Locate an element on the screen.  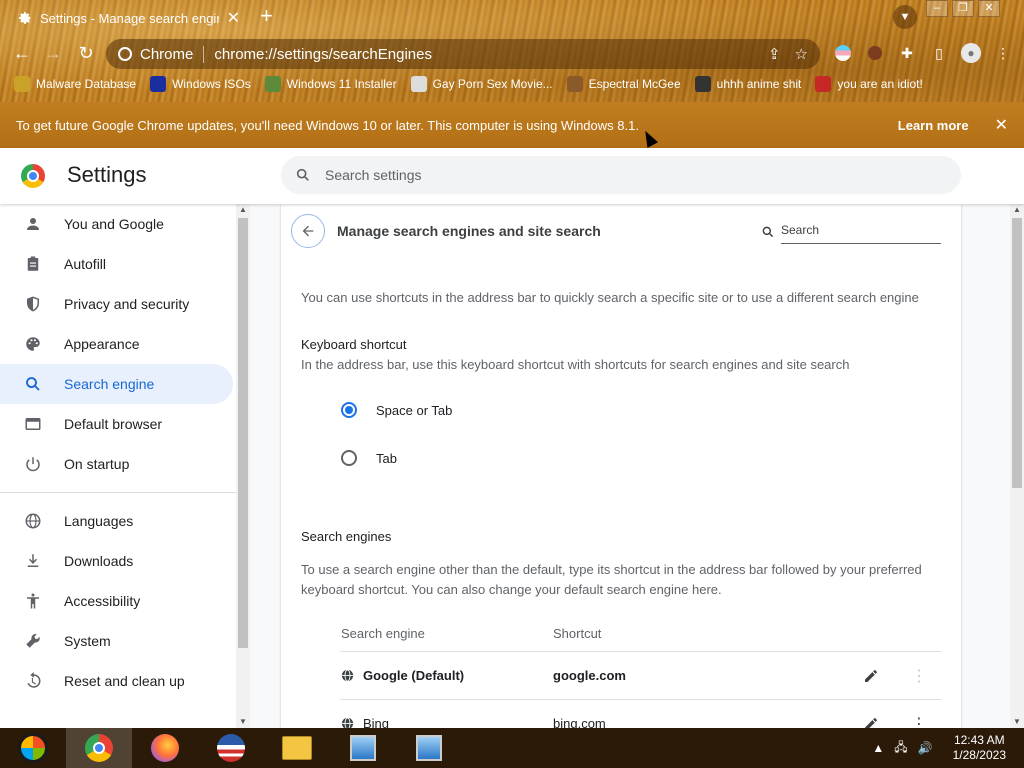
sidebar-item-downloads: Downloads is located at coordinates (116, 561).